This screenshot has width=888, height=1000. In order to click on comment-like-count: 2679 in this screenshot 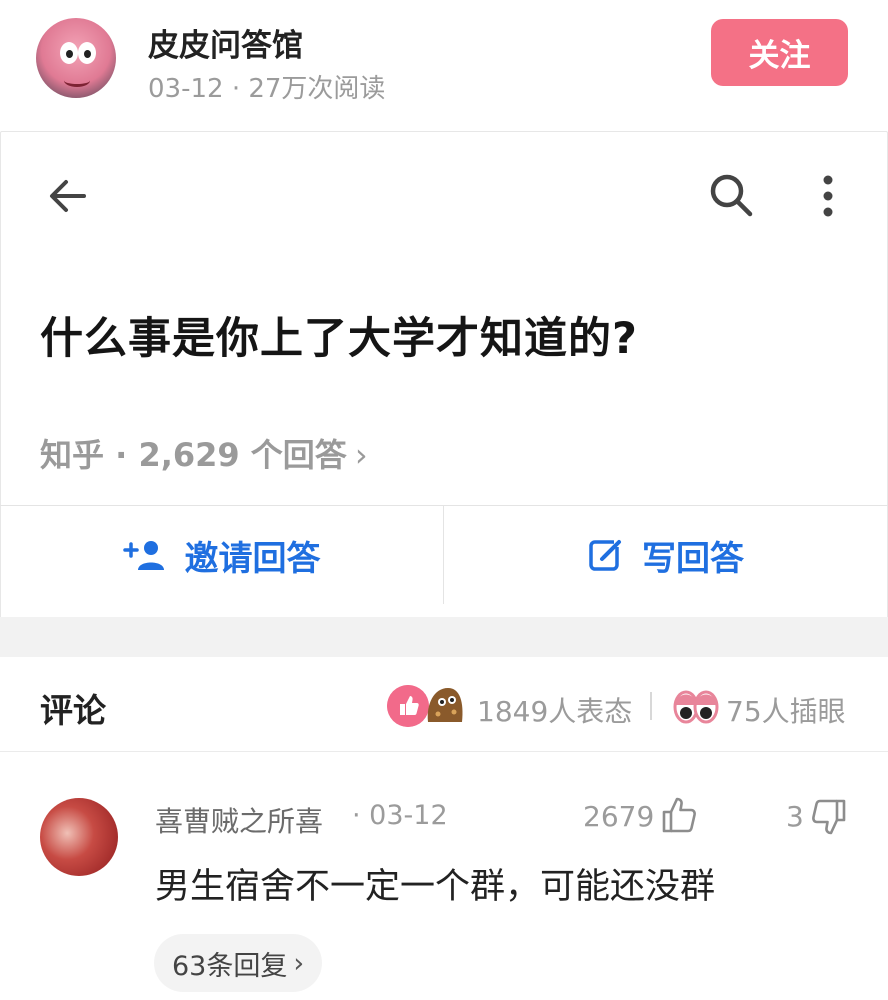, I will do `click(619, 816)`.